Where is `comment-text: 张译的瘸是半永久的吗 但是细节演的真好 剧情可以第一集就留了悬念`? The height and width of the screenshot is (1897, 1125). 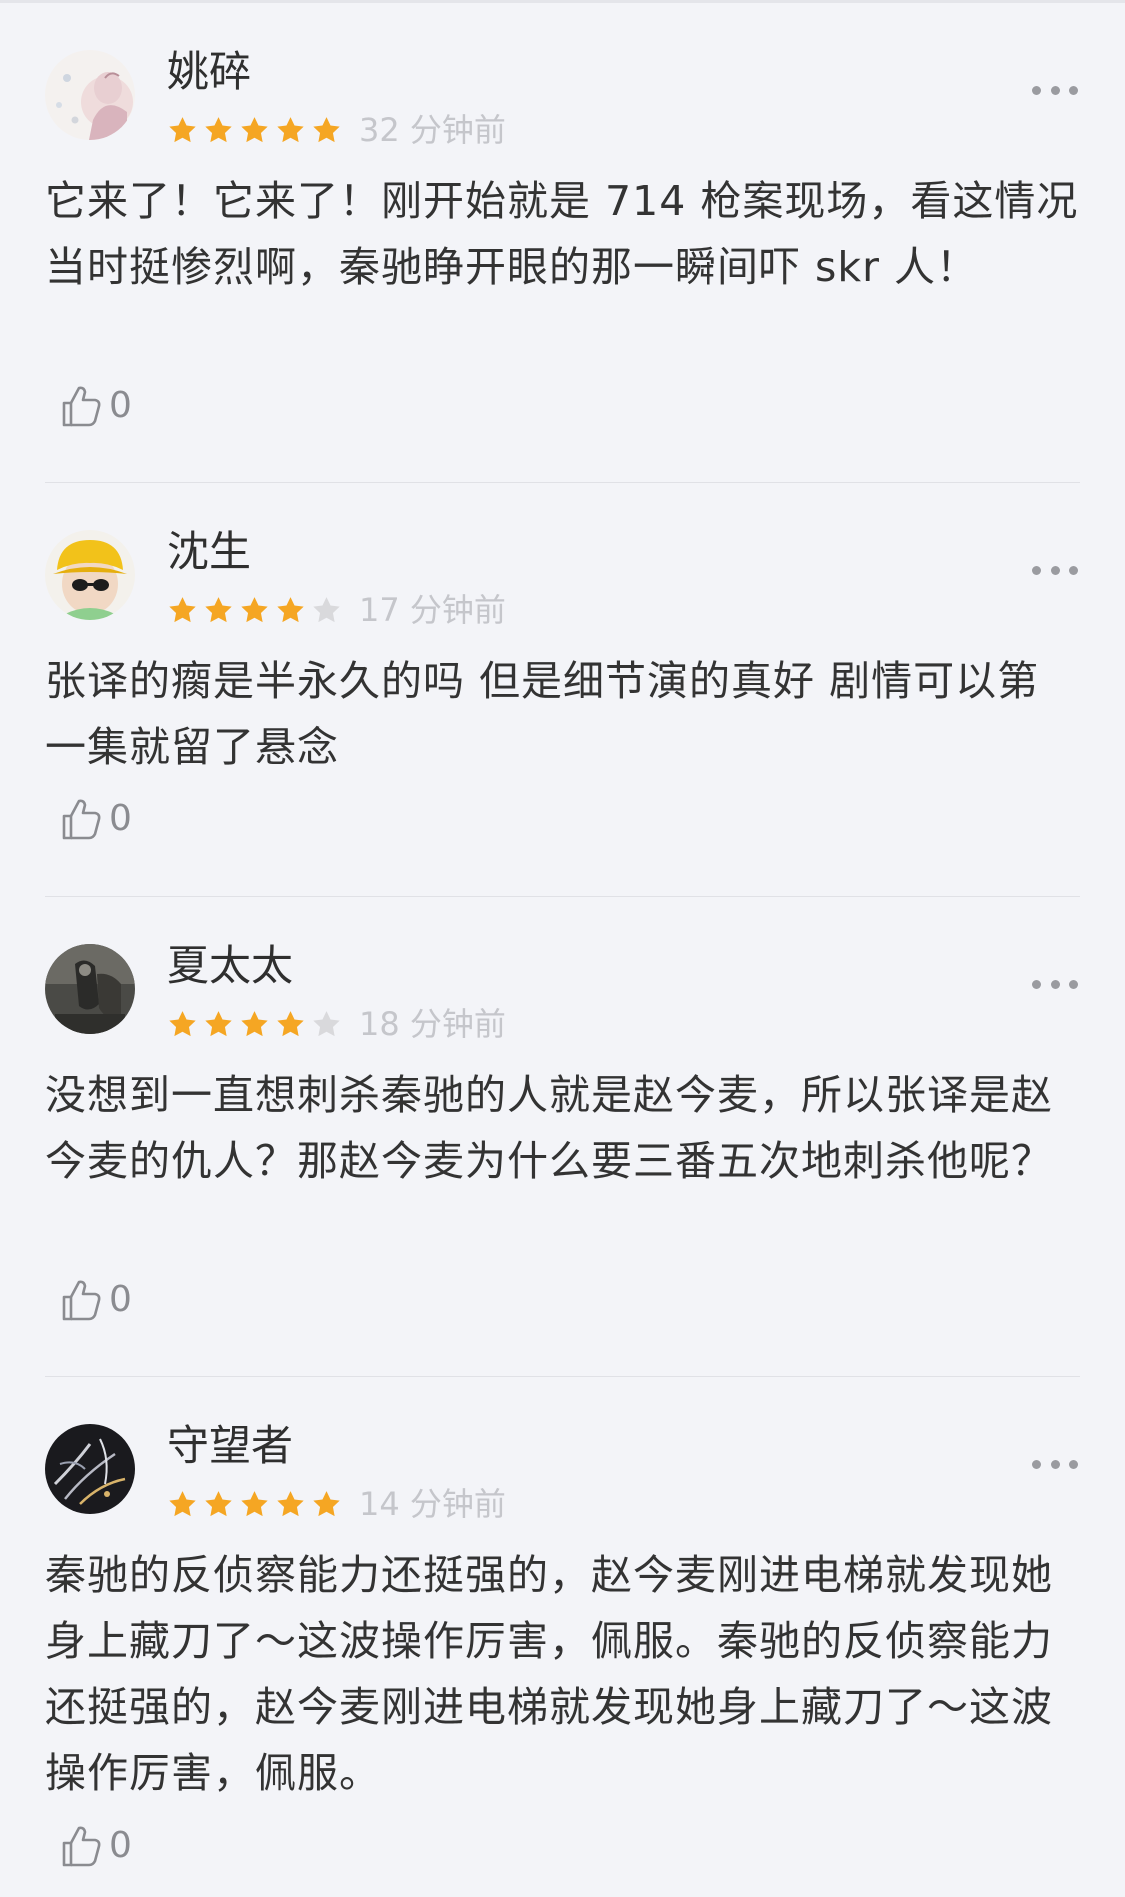 comment-text: 张译的瘸是半永久的吗 但是细节演的真好 剧情可以第一集就留了悬念 is located at coordinates (542, 714).